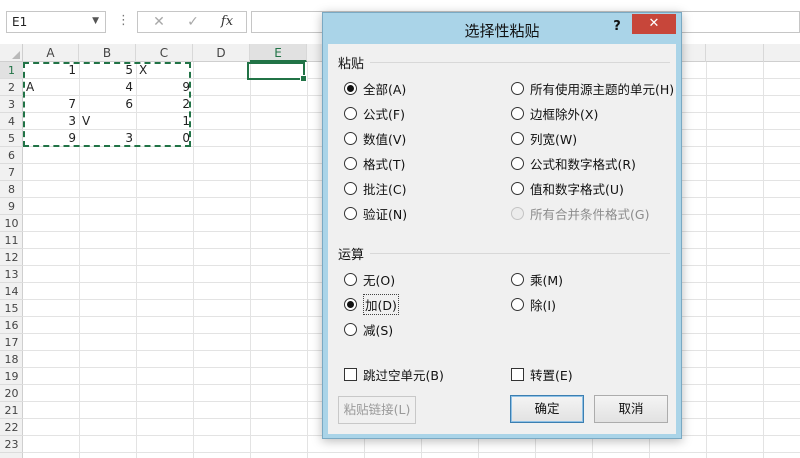  Describe the element at coordinates (11, 342) in the screenshot. I see `row-header: 17` at that location.